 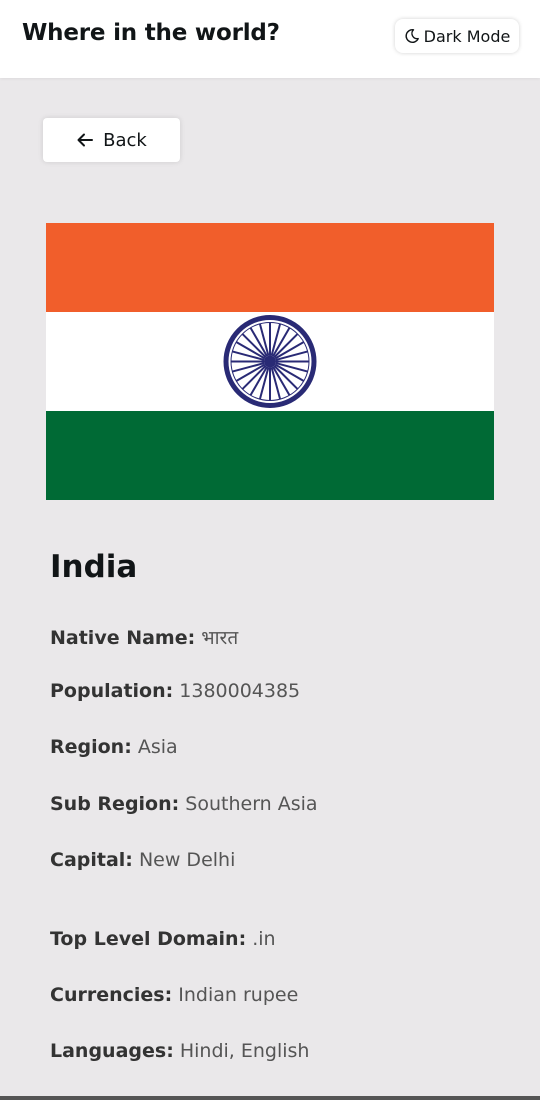 I want to click on back-button: Back, so click(x=111, y=140).